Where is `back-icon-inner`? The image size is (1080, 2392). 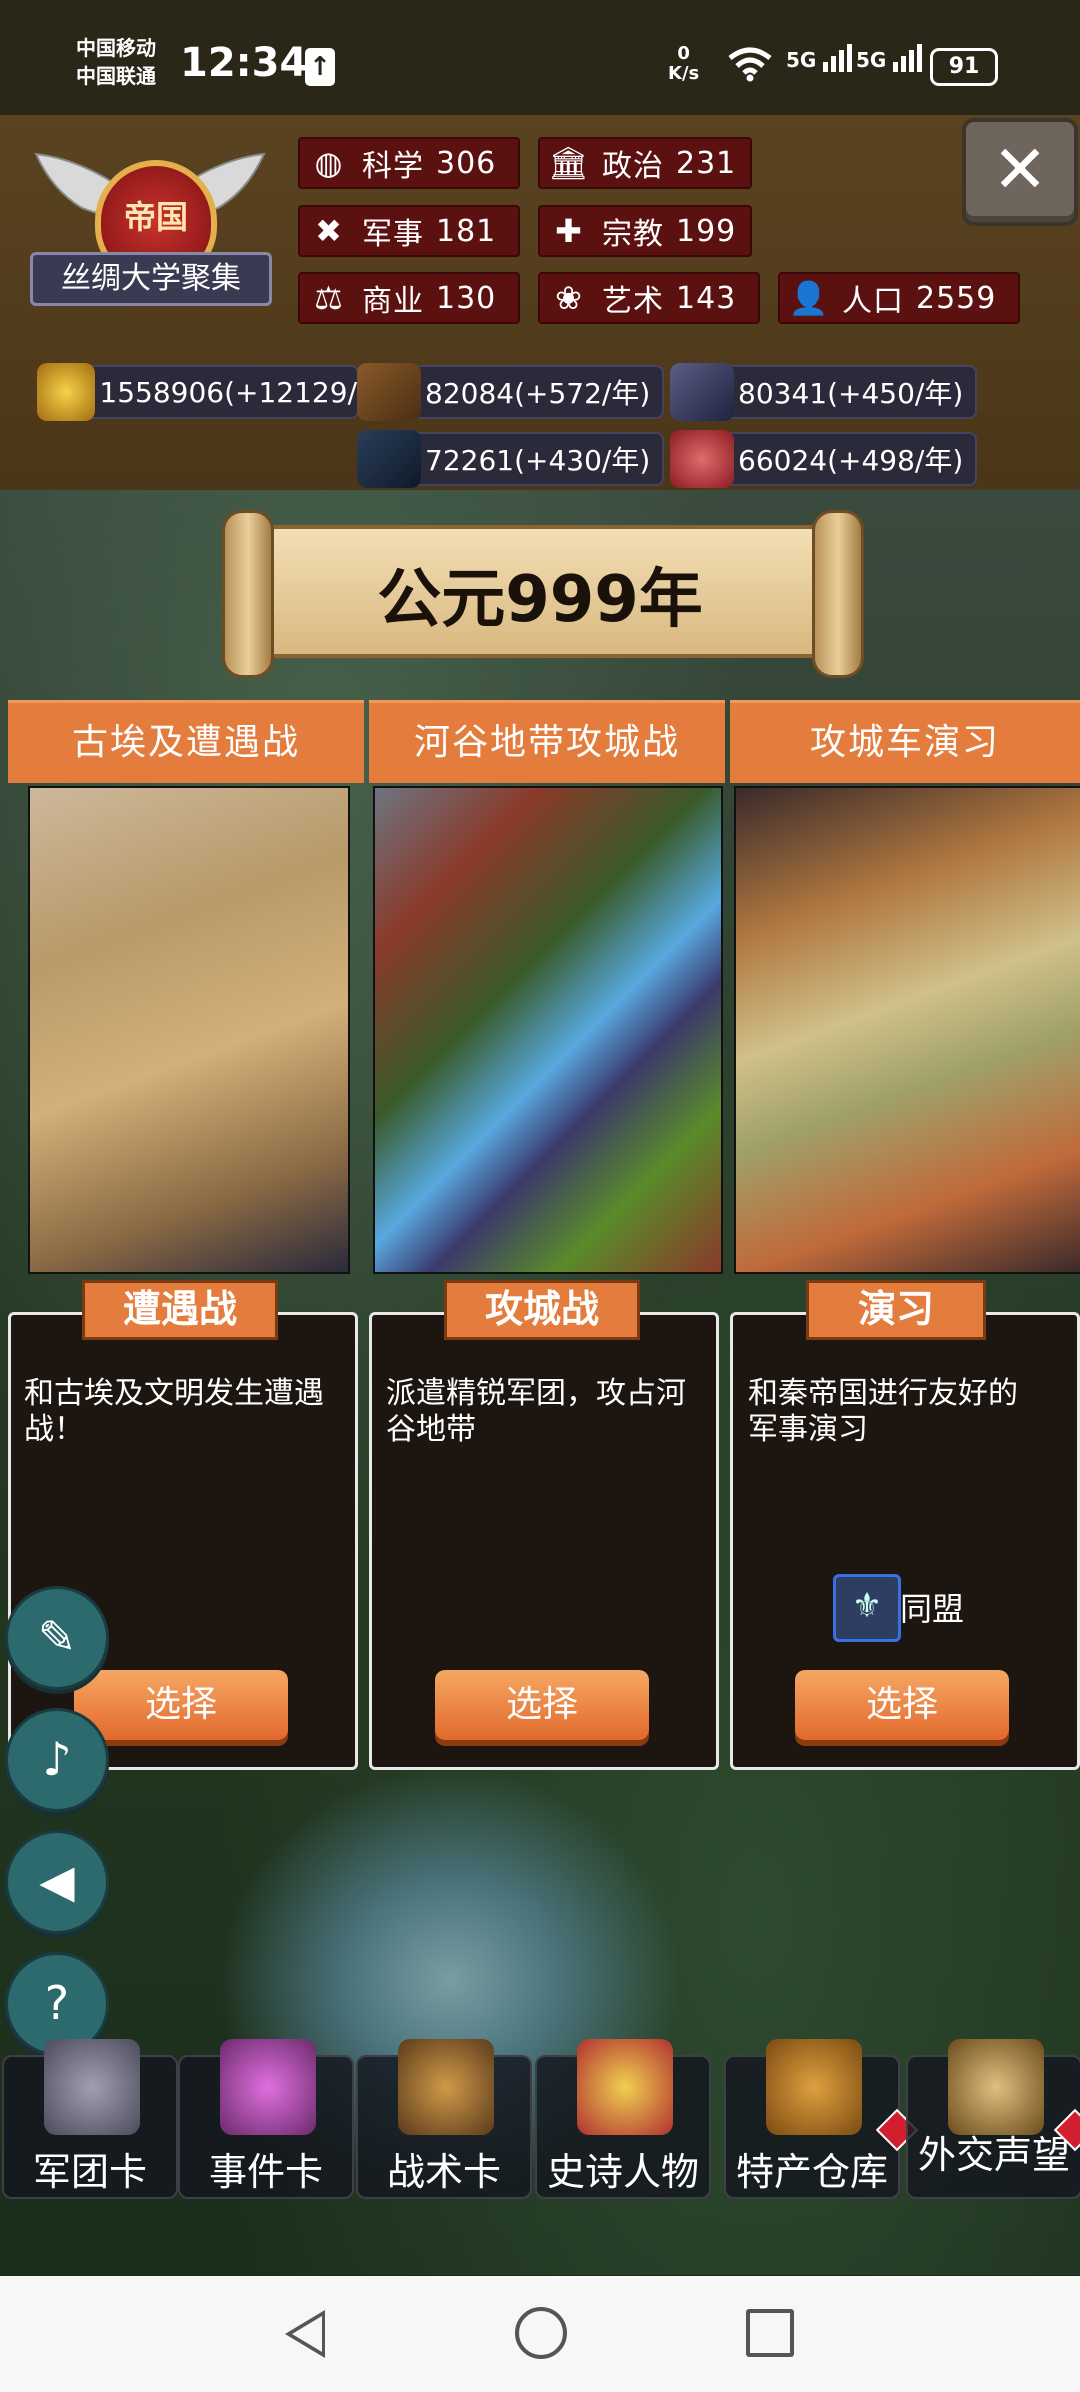 back-icon-inner is located at coordinates (307, 2334).